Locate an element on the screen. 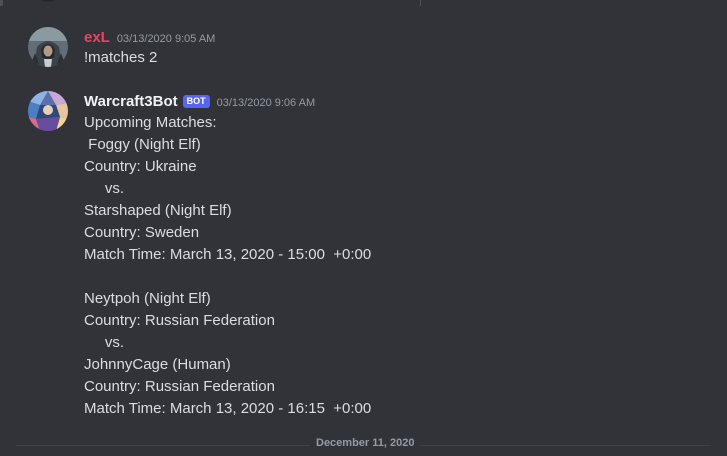 The image size is (727, 456). message-line: Starshaped (Night Elf) is located at coordinates (158, 210).